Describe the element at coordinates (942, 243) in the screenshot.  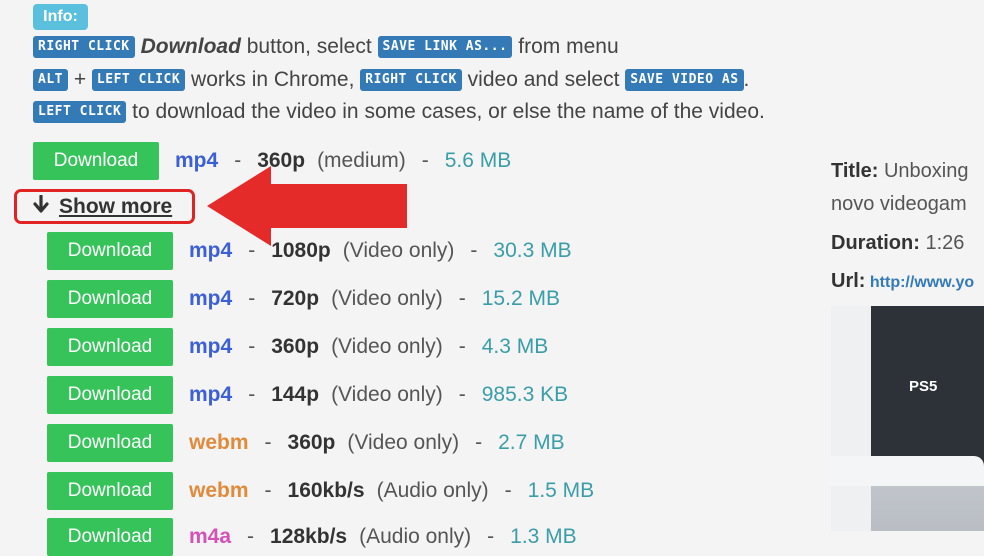
I see `duration-value: 1:26` at that location.